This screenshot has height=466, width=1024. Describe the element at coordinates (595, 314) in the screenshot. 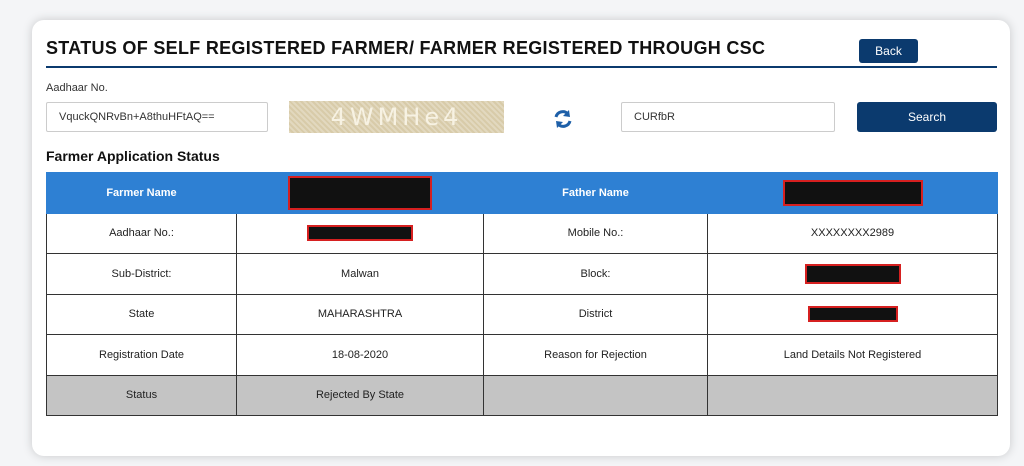

I see `row-label: District` at that location.